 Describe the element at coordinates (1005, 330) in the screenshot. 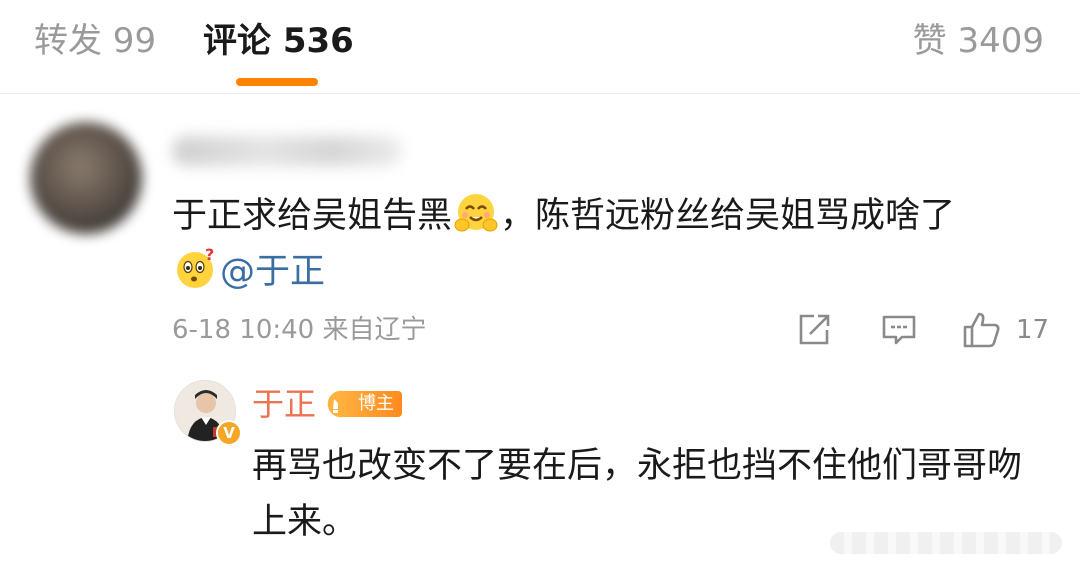

I see `like-button: 17` at that location.